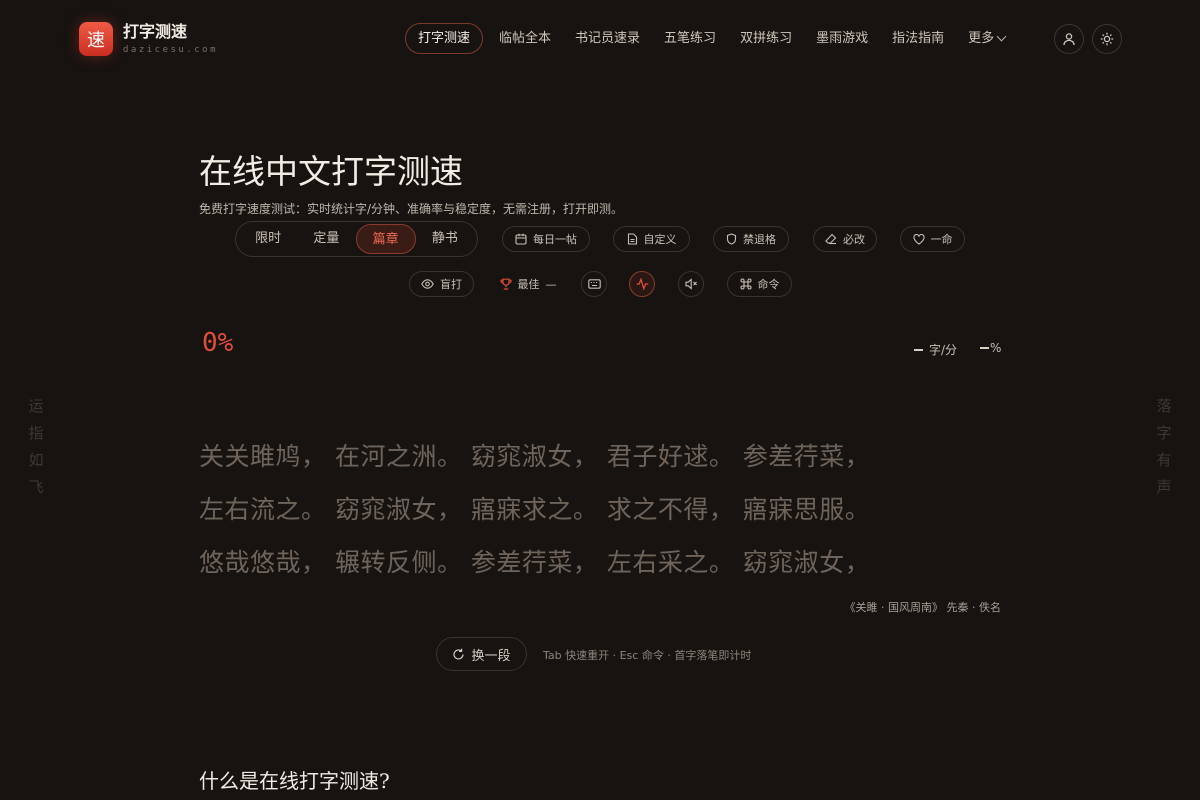 The width and height of the screenshot is (1200, 800). What do you see at coordinates (491, 656) in the screenshot?
I see `next-passage-label: 换一段` at bounding box center [491, 656].